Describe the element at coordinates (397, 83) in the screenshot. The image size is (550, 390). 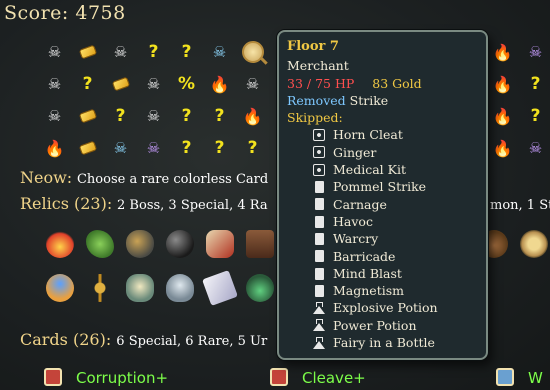
I see `tooltip-gold: 83 Gold` at that location.